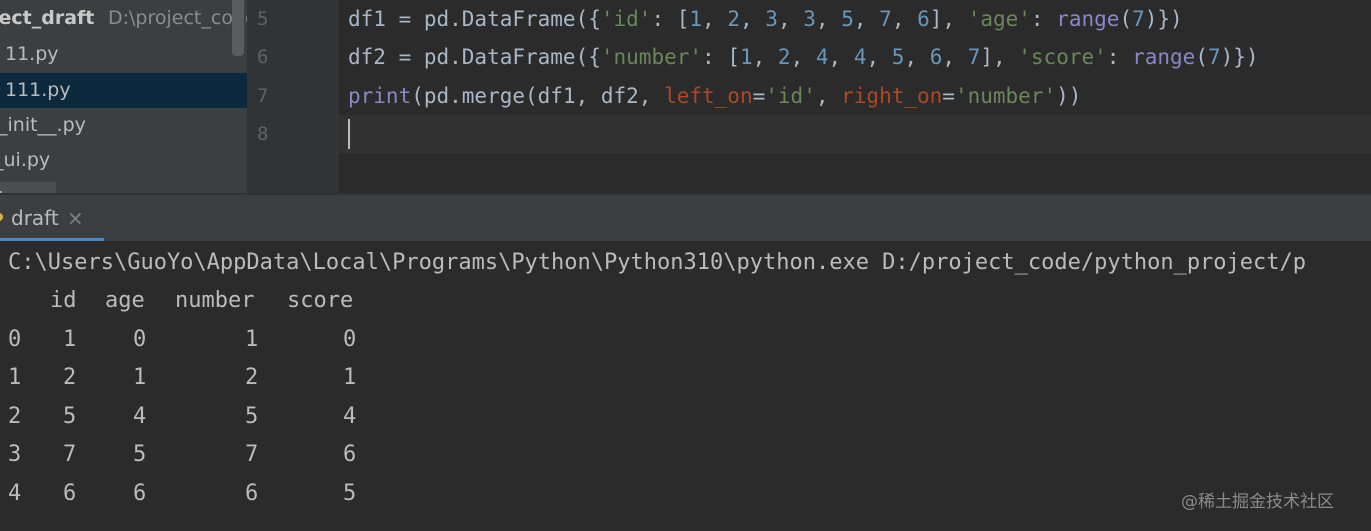 This screenshot has height=531, width=1371. Describe the element at coordinates (1062, 57) in the screenshot. I see `code-token: 'score'` at that location.